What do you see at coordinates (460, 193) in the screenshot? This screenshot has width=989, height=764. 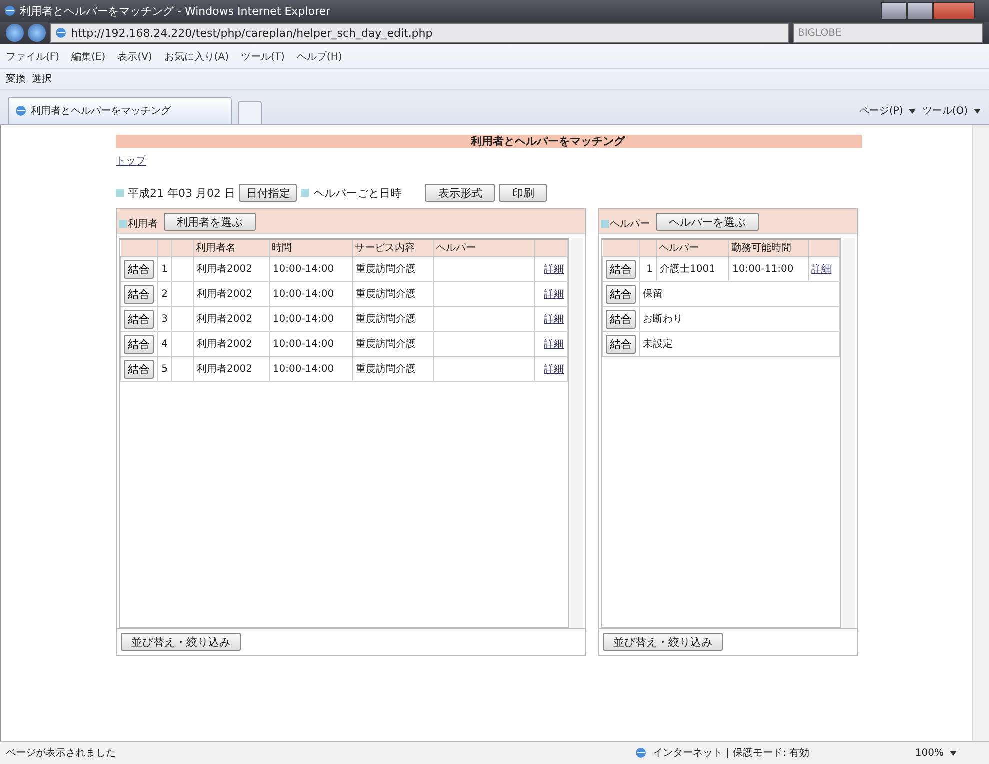 I see `toolbar-button: 表示形式` at bounding box center [460, 193].